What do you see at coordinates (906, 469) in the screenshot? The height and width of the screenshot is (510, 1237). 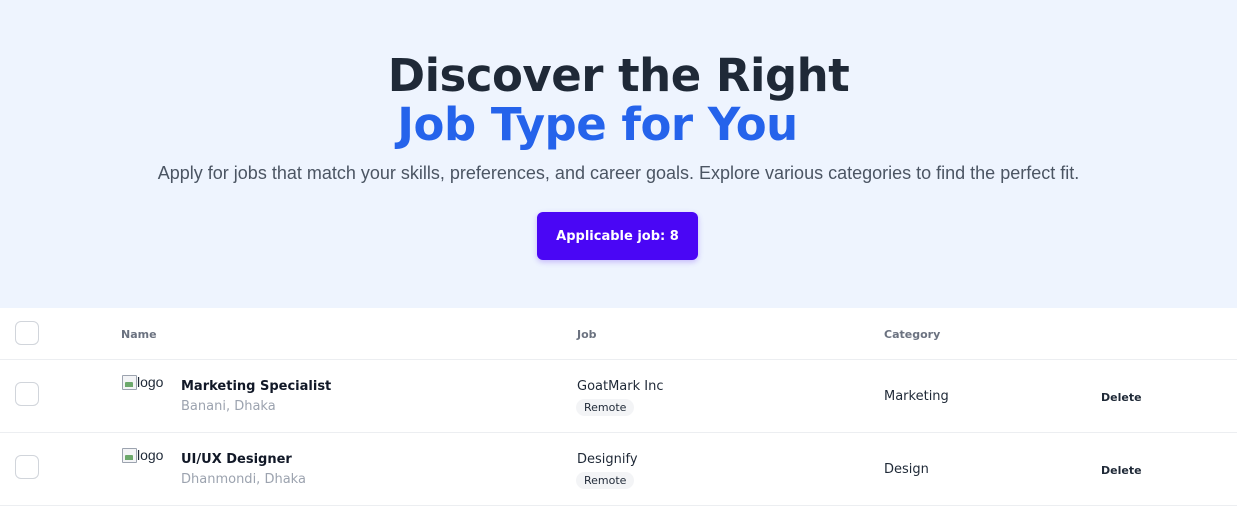 I see `job-category: Design` at bounding box center [906, 469].